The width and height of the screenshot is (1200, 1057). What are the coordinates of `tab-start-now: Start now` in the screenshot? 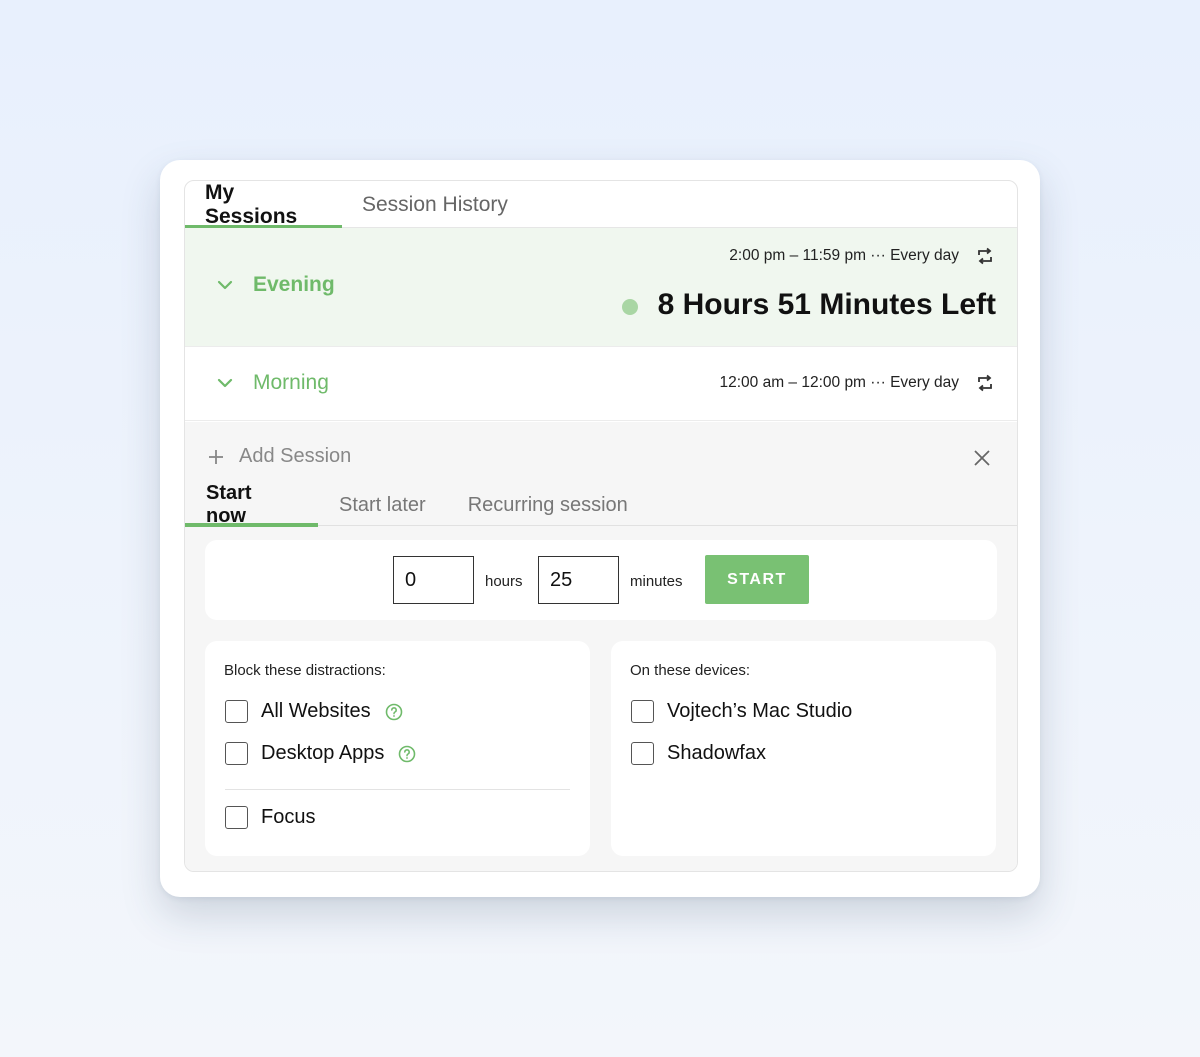 It's located at (251, 504).